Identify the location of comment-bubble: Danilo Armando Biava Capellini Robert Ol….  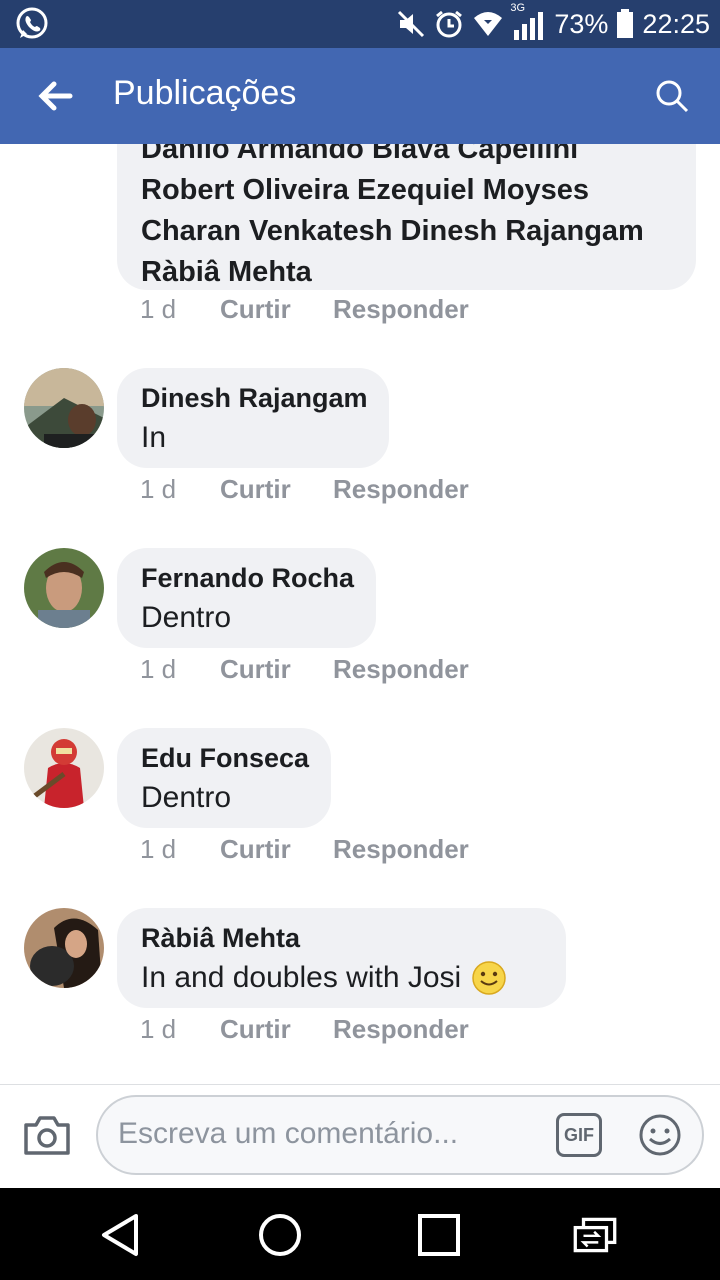
(406, 217).